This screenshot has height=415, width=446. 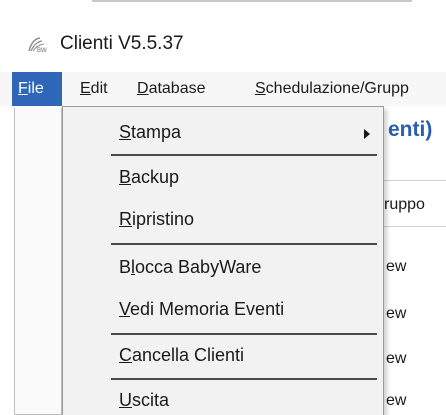 What do you see at coordinates (125, 309) in the screenshot?
I see `mnemonic: V` at bounding box center [125, 309].